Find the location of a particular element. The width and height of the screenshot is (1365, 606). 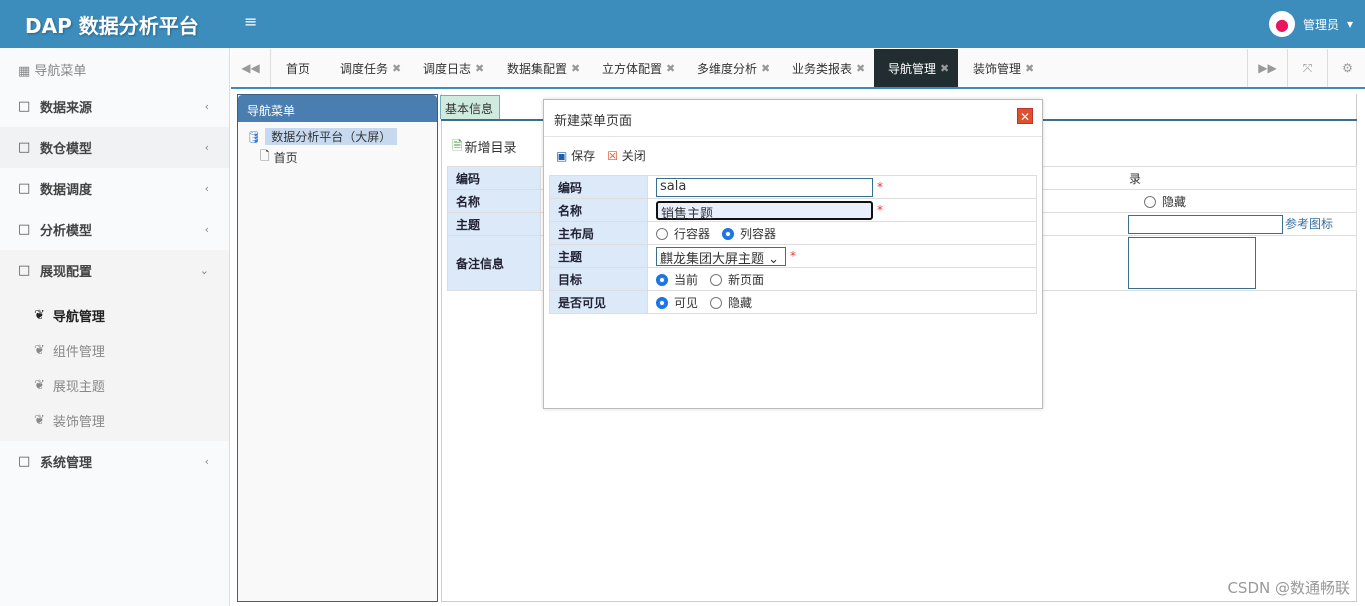

sidebar-item-system: □ 系统管理 ‹ is located at coordinates (114, 461).